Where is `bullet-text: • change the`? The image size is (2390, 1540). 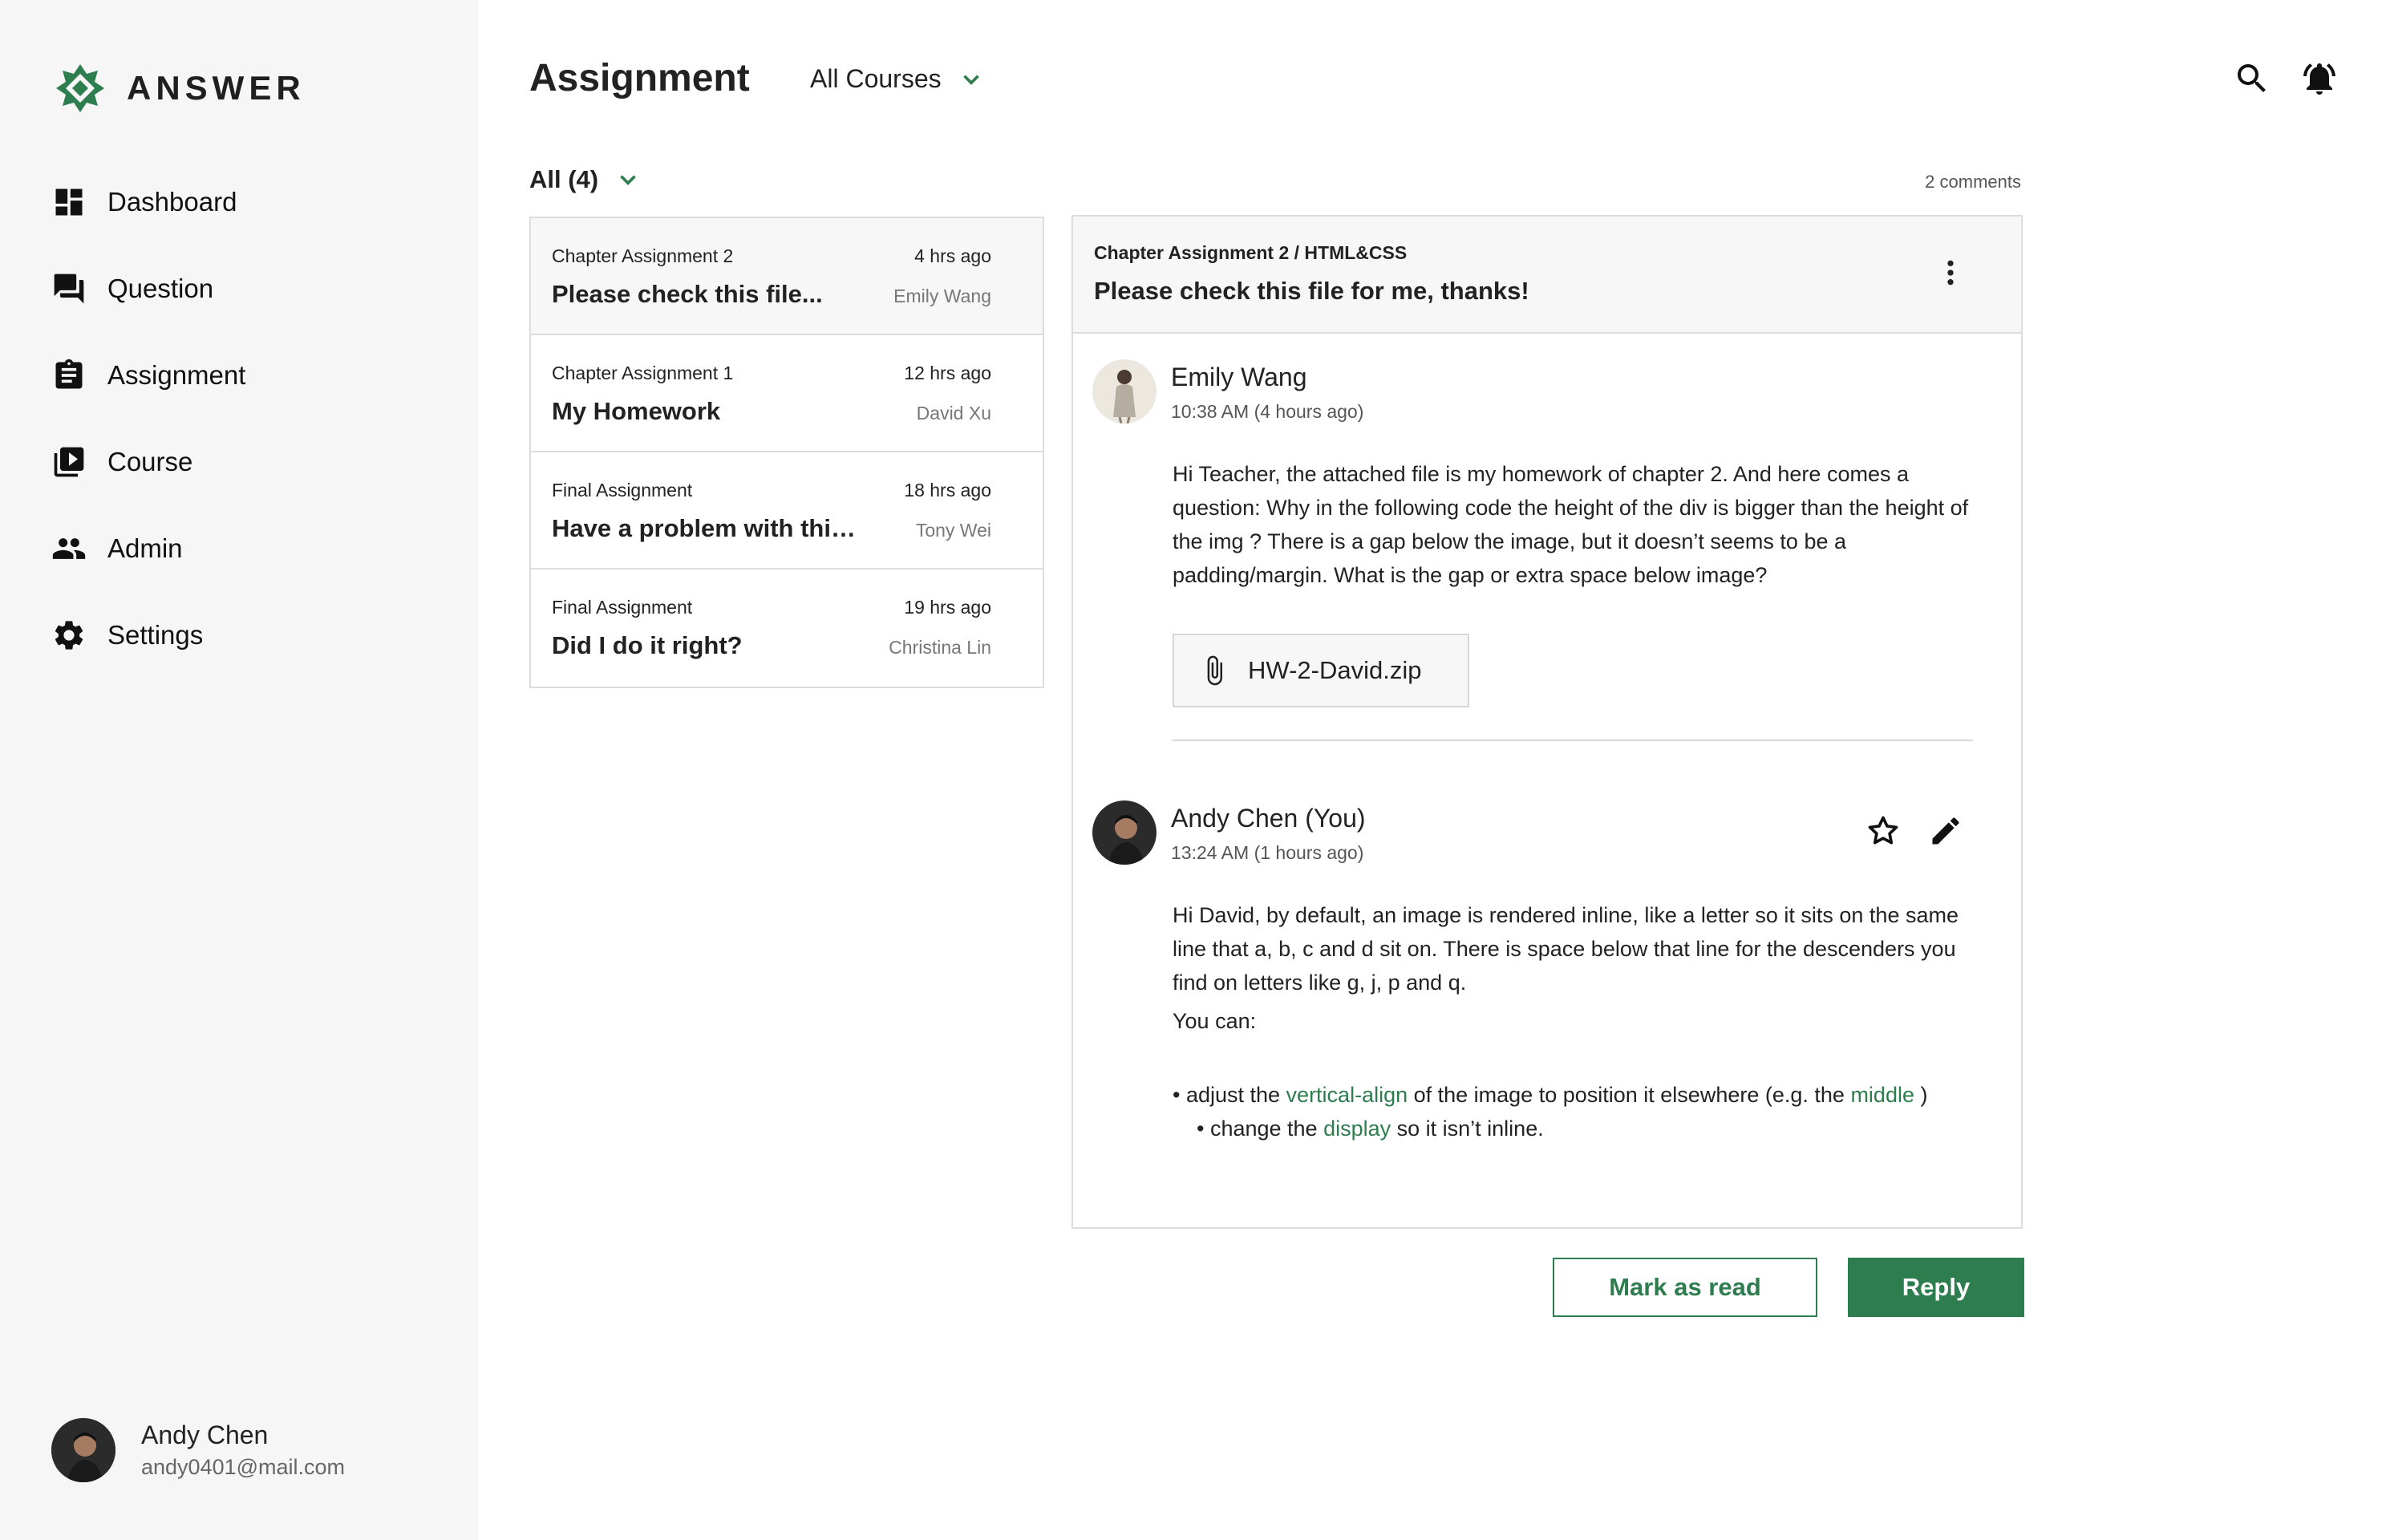
bullet-text: • change the is located at coordinates (1260, 1128).